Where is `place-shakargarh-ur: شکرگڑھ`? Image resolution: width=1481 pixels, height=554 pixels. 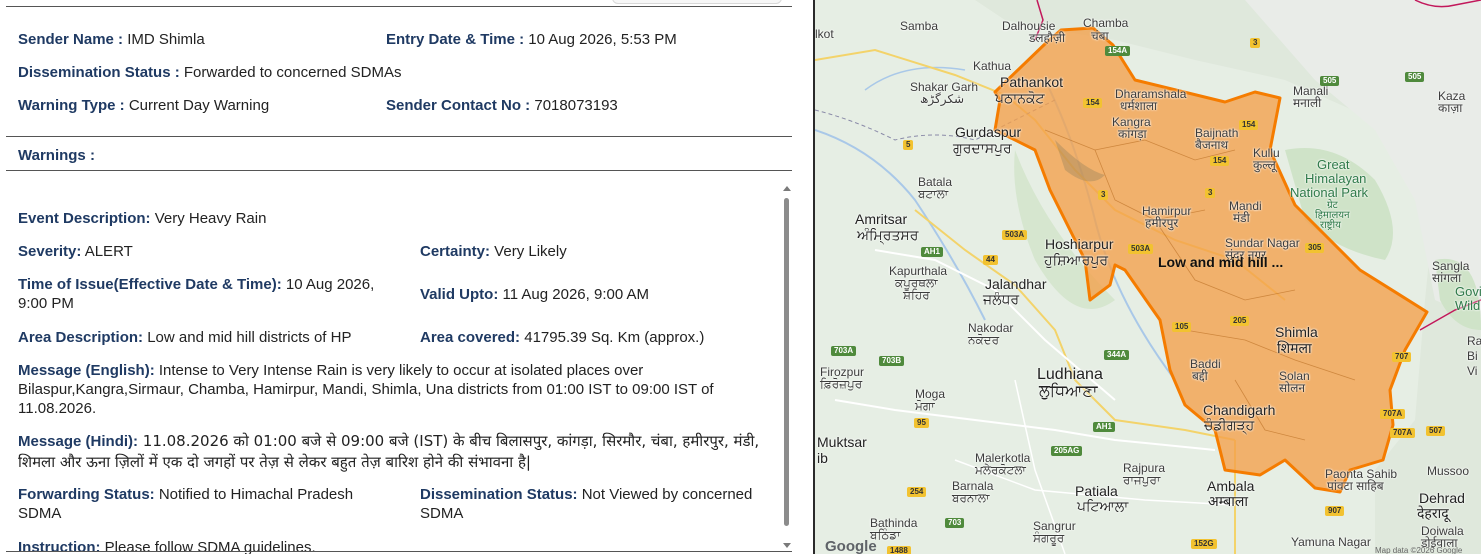
place-shakargarh-ur: شکرگڑھ is located at coordinates (942, 99).